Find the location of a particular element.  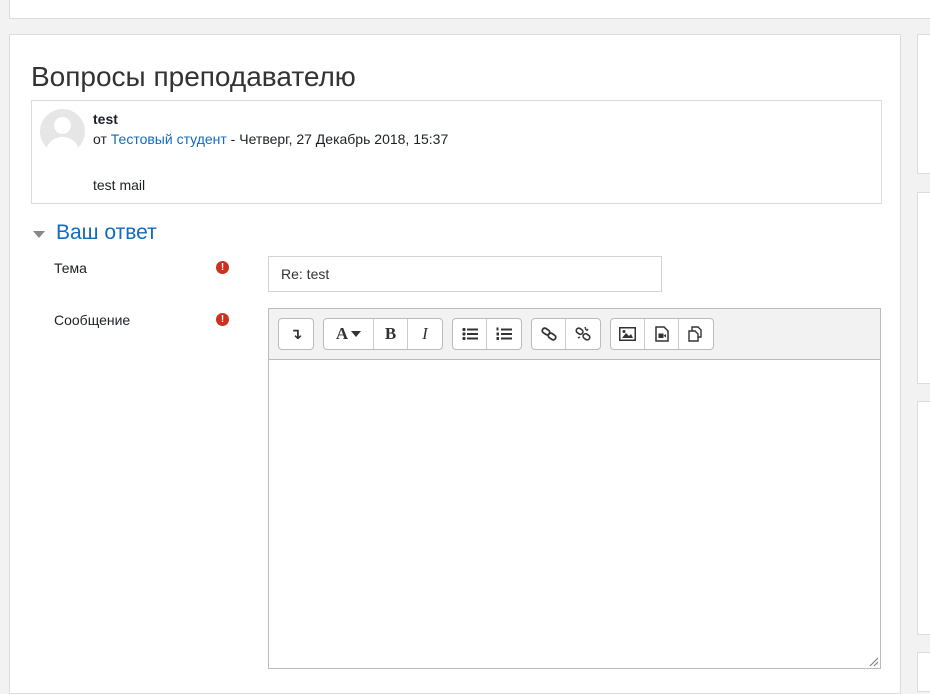

unlink-icon is located at coordinates (583, 333).